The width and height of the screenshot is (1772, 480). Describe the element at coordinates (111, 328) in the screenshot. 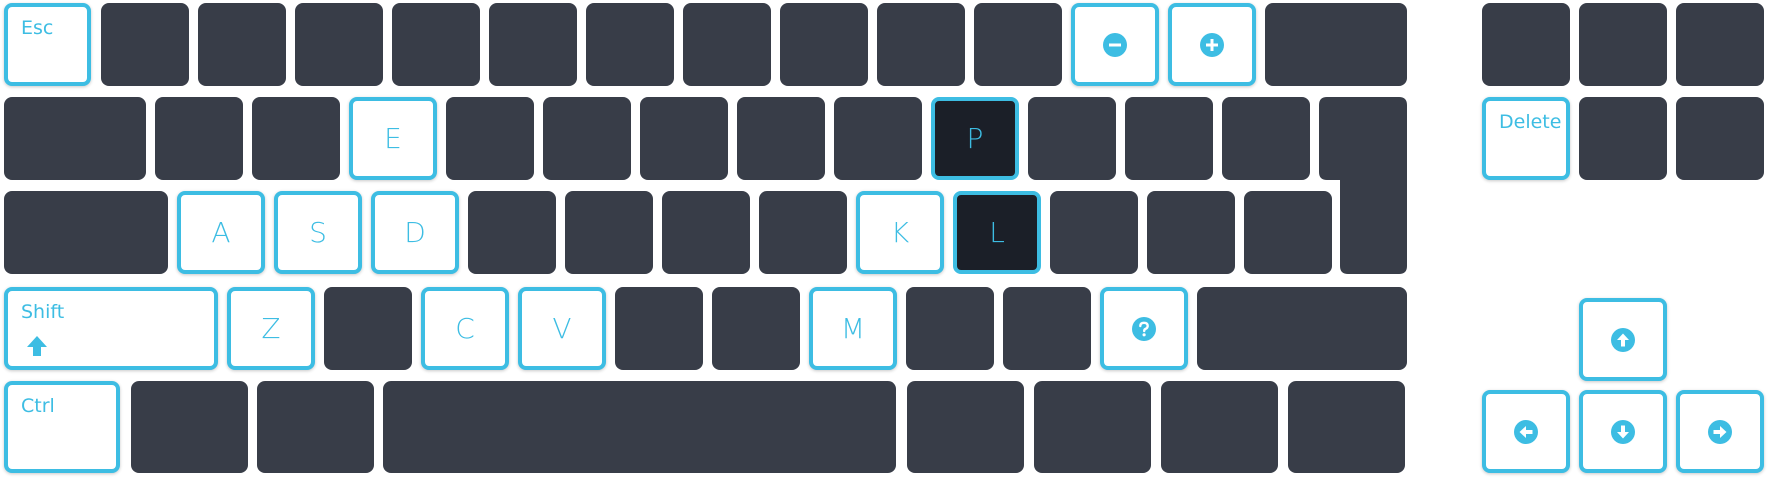

I see `key-shift: Shift` at that location.